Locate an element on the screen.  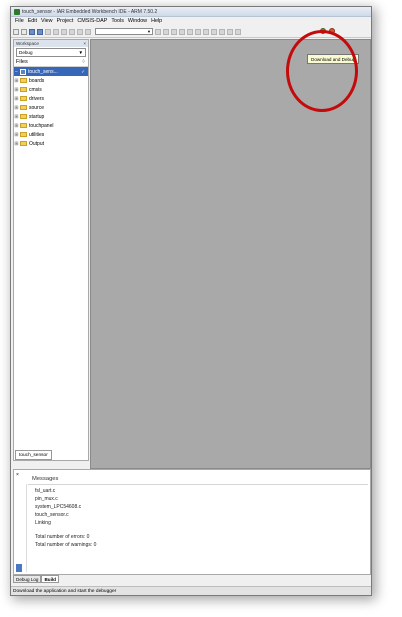
tree-item-project: − touch_sens... ✓ is located at coordinates (51, 71).